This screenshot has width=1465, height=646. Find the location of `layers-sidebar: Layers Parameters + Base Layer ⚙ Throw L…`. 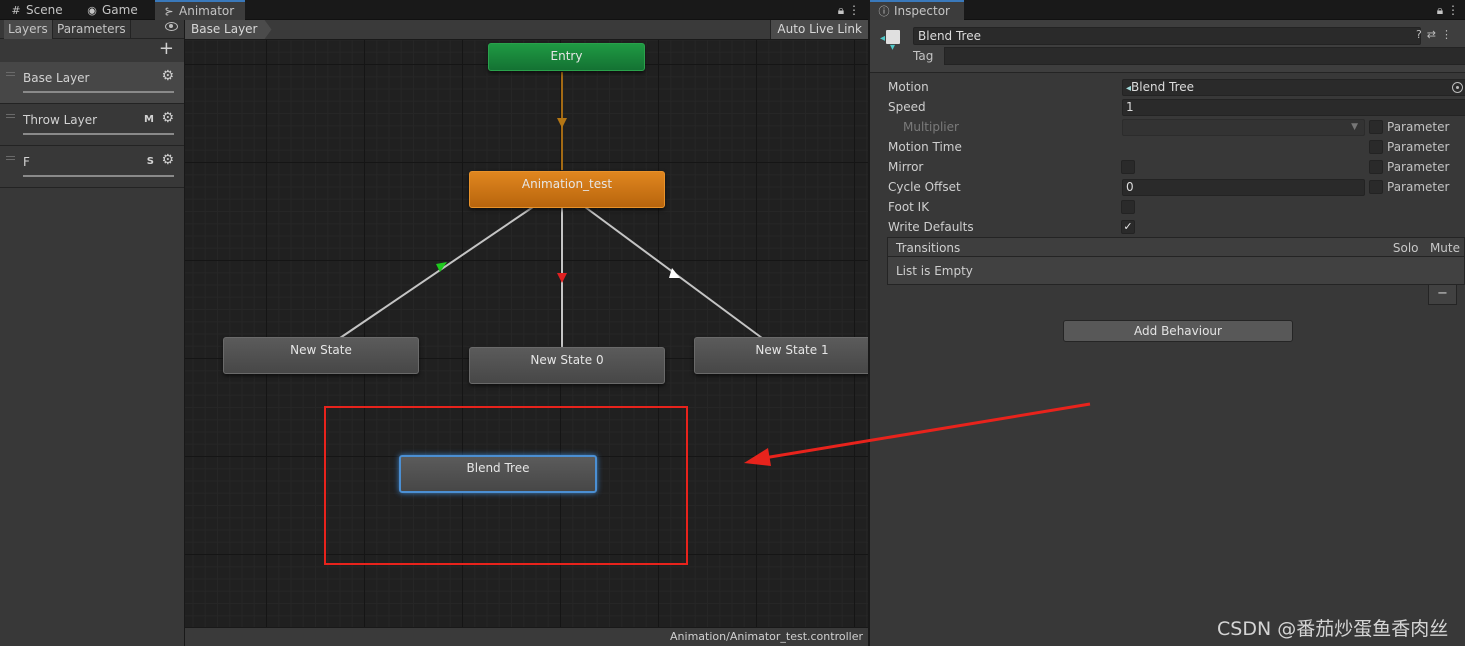

layers-sidebar: Layers Parameters + Base Layer ⚙ Throw L… is located at coordinates (92, 333).